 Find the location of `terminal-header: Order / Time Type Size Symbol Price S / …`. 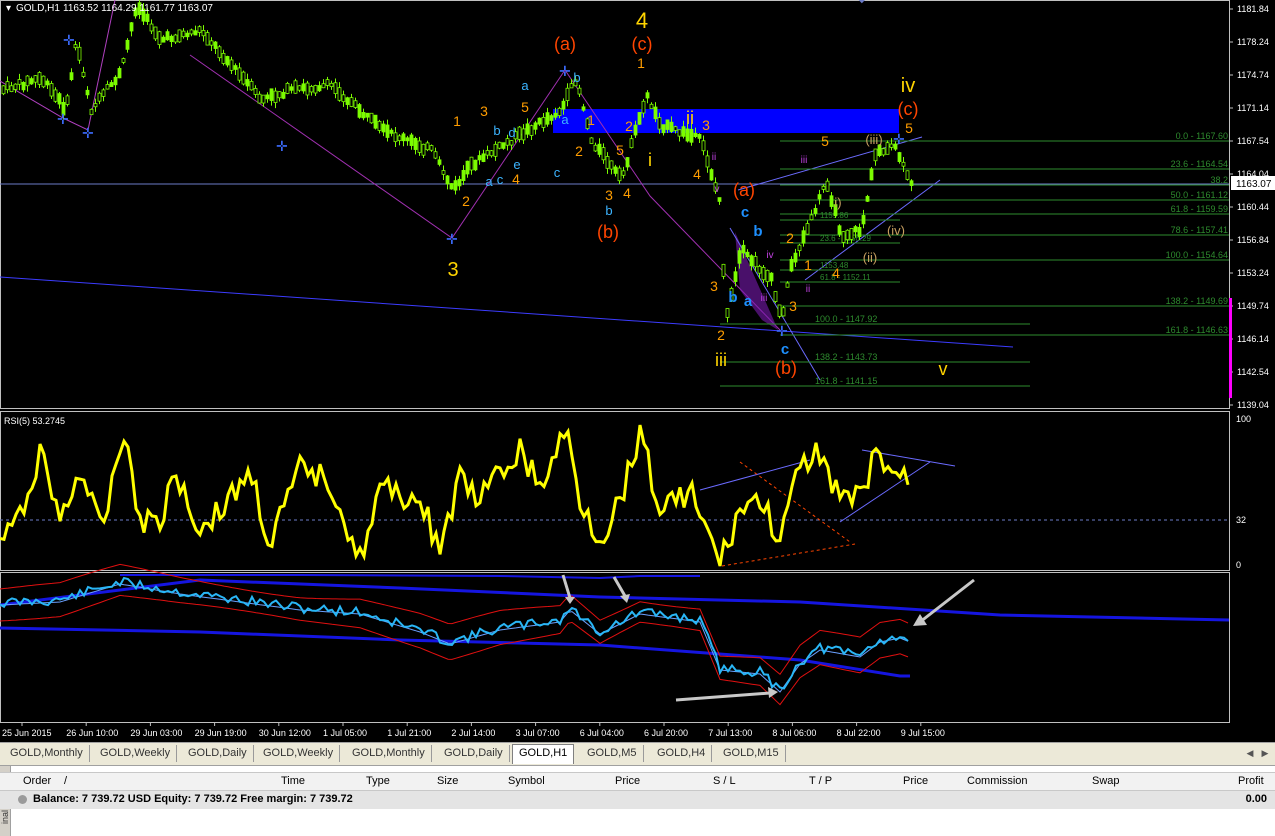

terminal-header: Order / Time Type Size Symbol Price S / … is located at coordinates (637, 781).